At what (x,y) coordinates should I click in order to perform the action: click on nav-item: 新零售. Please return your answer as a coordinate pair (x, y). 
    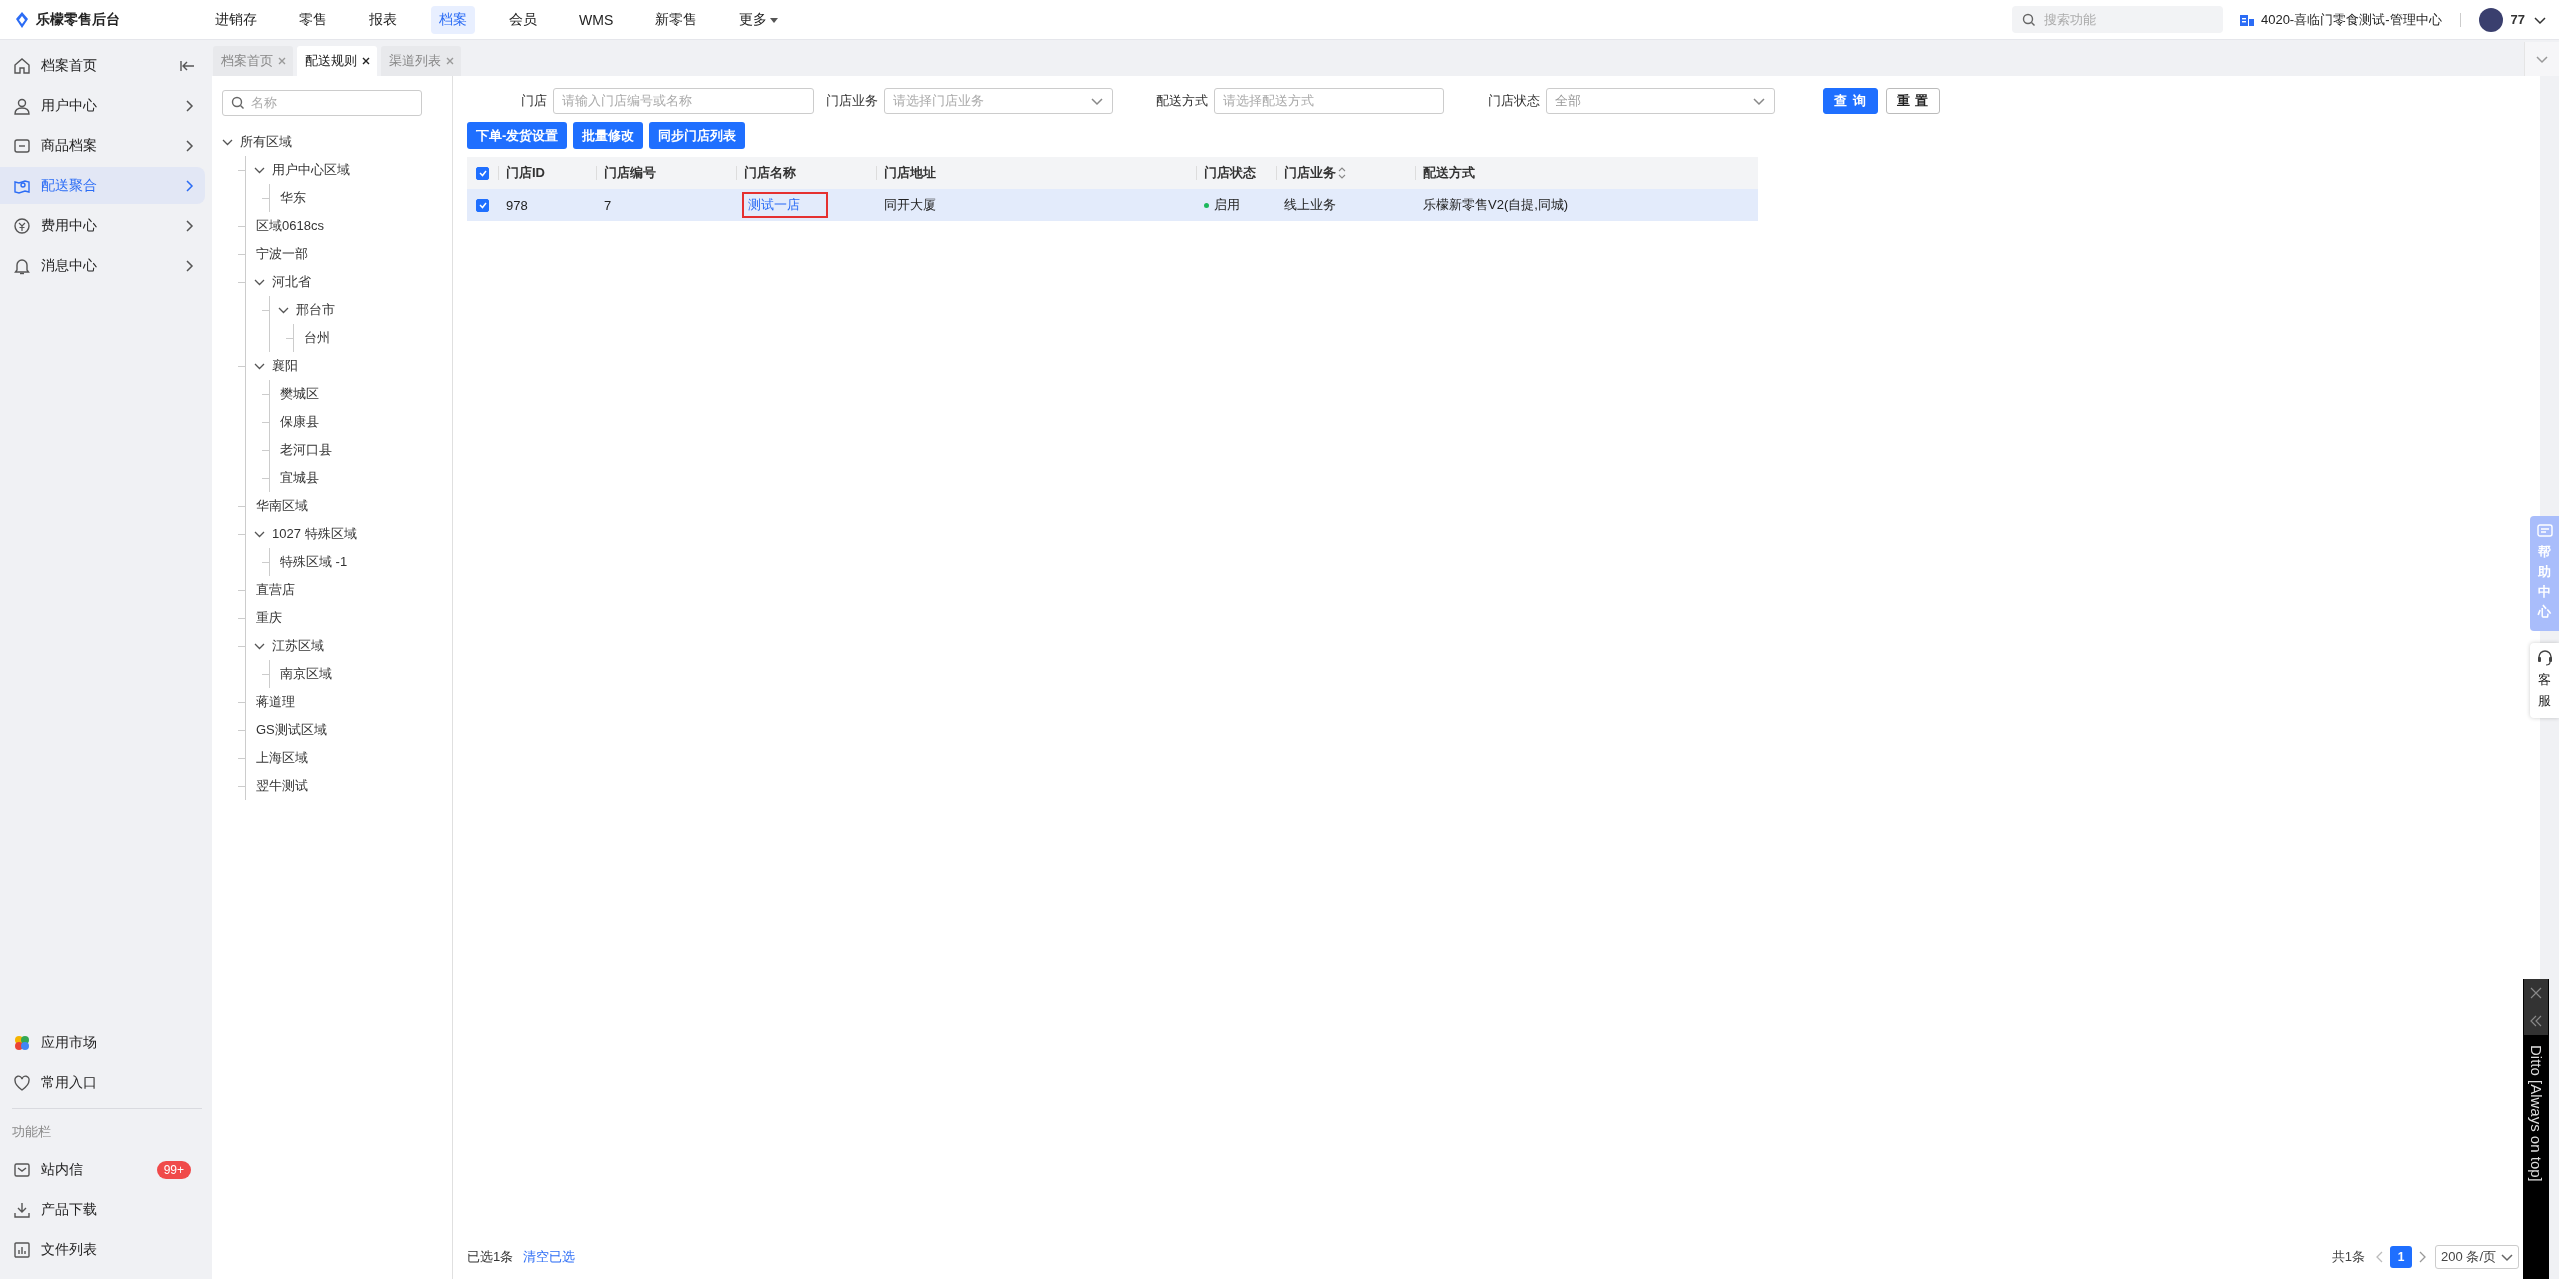
    Looking at the image, I should click on (676, 19).